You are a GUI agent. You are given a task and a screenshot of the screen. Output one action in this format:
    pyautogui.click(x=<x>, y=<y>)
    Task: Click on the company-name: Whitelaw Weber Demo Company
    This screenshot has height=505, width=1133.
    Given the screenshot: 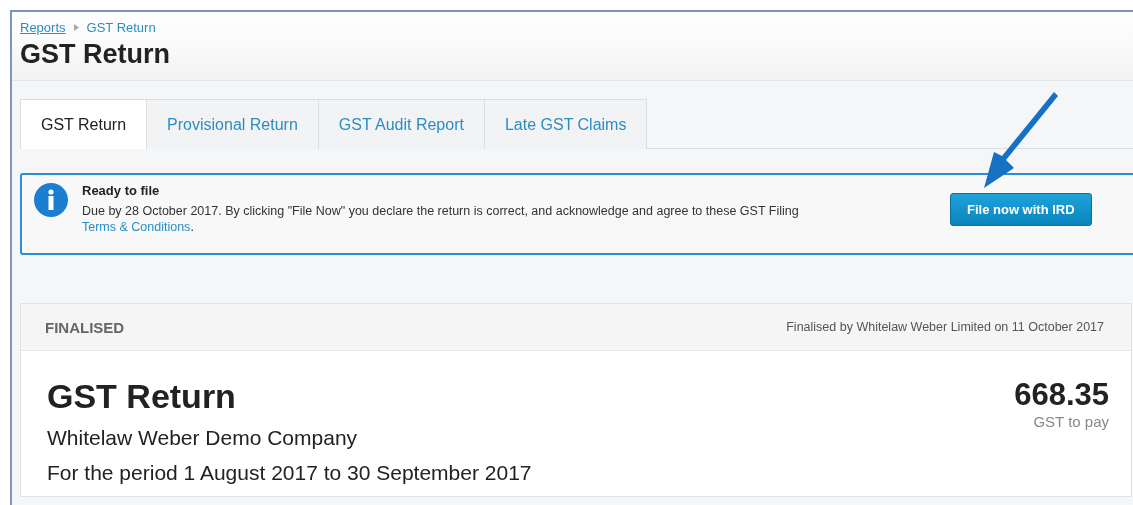 What is the action you would take?
    pyautogui.click(x=203, y=438)
    